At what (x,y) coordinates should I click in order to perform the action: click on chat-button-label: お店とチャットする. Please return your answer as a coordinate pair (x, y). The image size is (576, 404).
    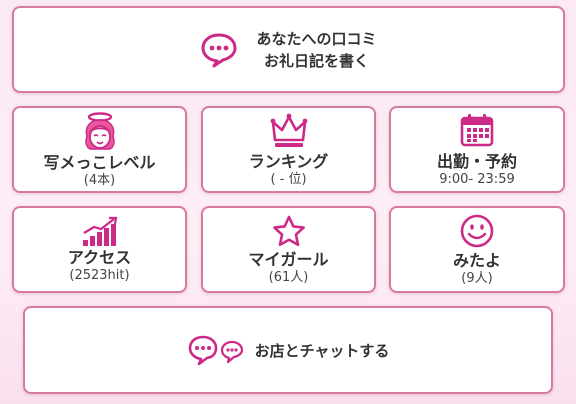
    Looking at the image, I should click on (322, 350).